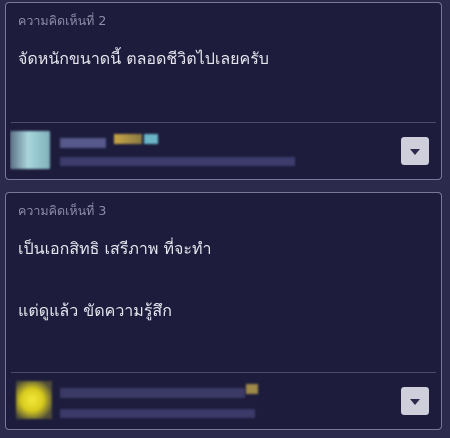 The width and height of the screenshot is (450, 438). Describe the element at coordinates (95, 310) in the screenshot. I see `comment-text: แต่ดูแล้ว ขัดความรู้สึก` at that location.